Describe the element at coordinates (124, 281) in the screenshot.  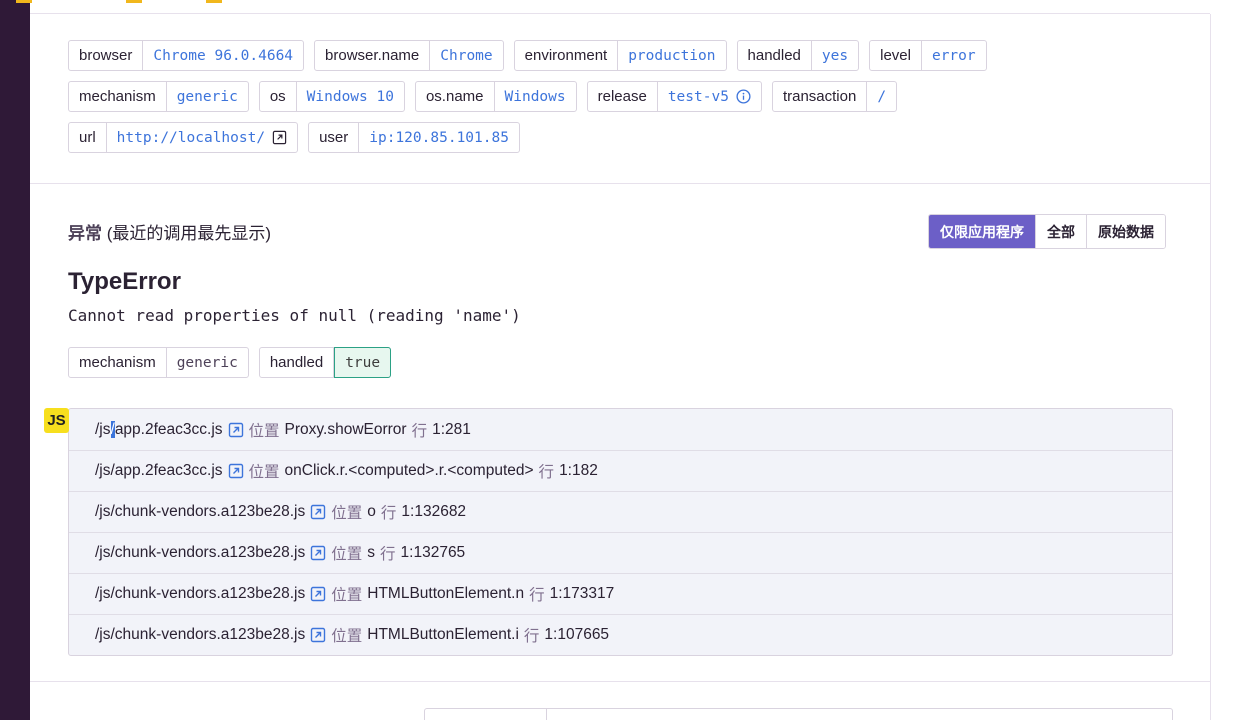
I see `exception-type: TypeError` at that location.